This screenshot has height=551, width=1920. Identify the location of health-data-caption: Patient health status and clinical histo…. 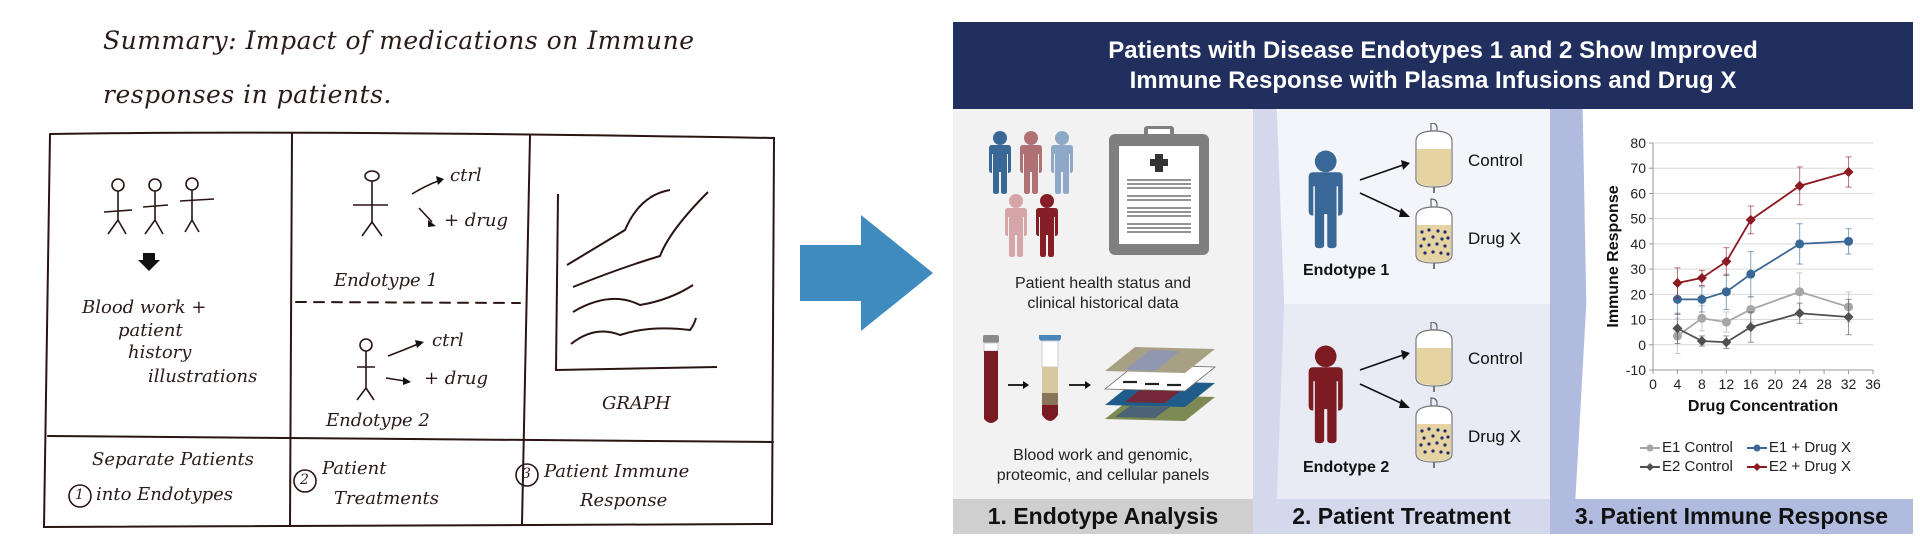
(1103, 294).